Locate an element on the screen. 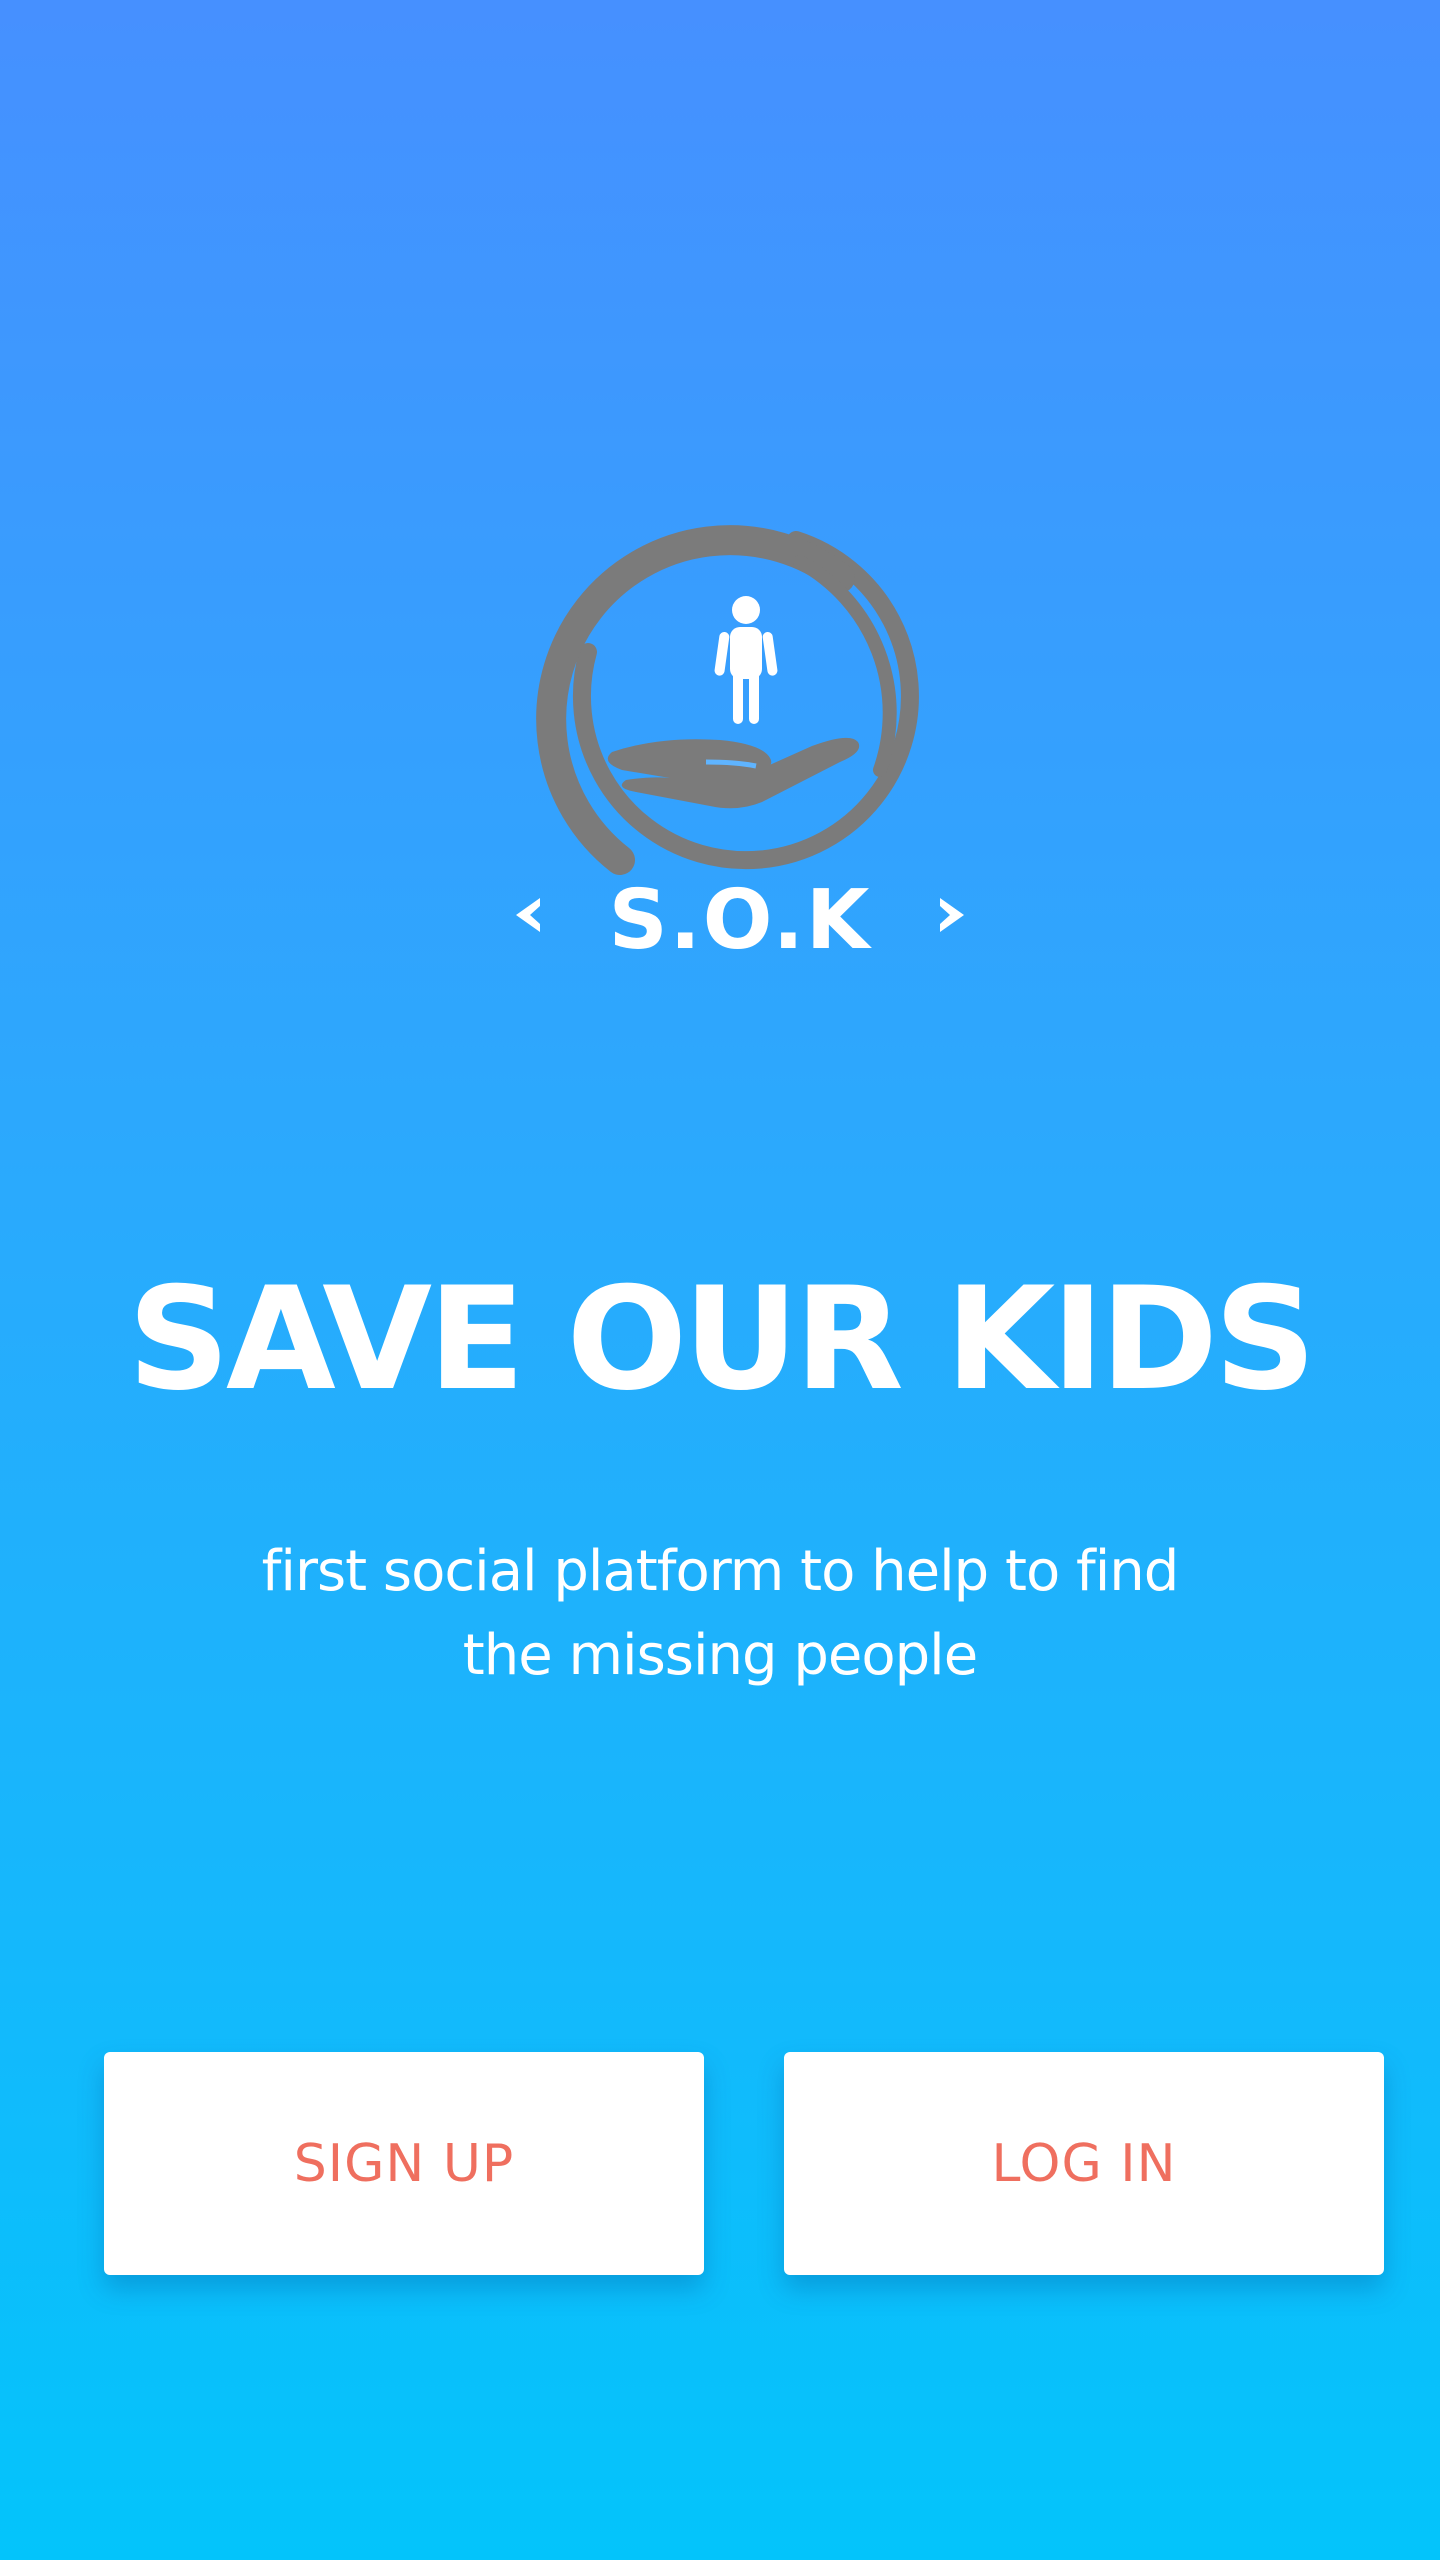 This screenshot has height=2560, width=1440. page-title: SAVE OUR KIDS is located at coordinates (722, 1339).